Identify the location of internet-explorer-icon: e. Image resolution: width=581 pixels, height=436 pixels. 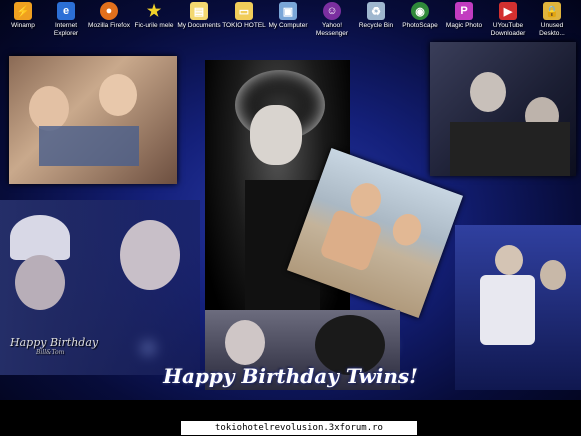
(66, 11).